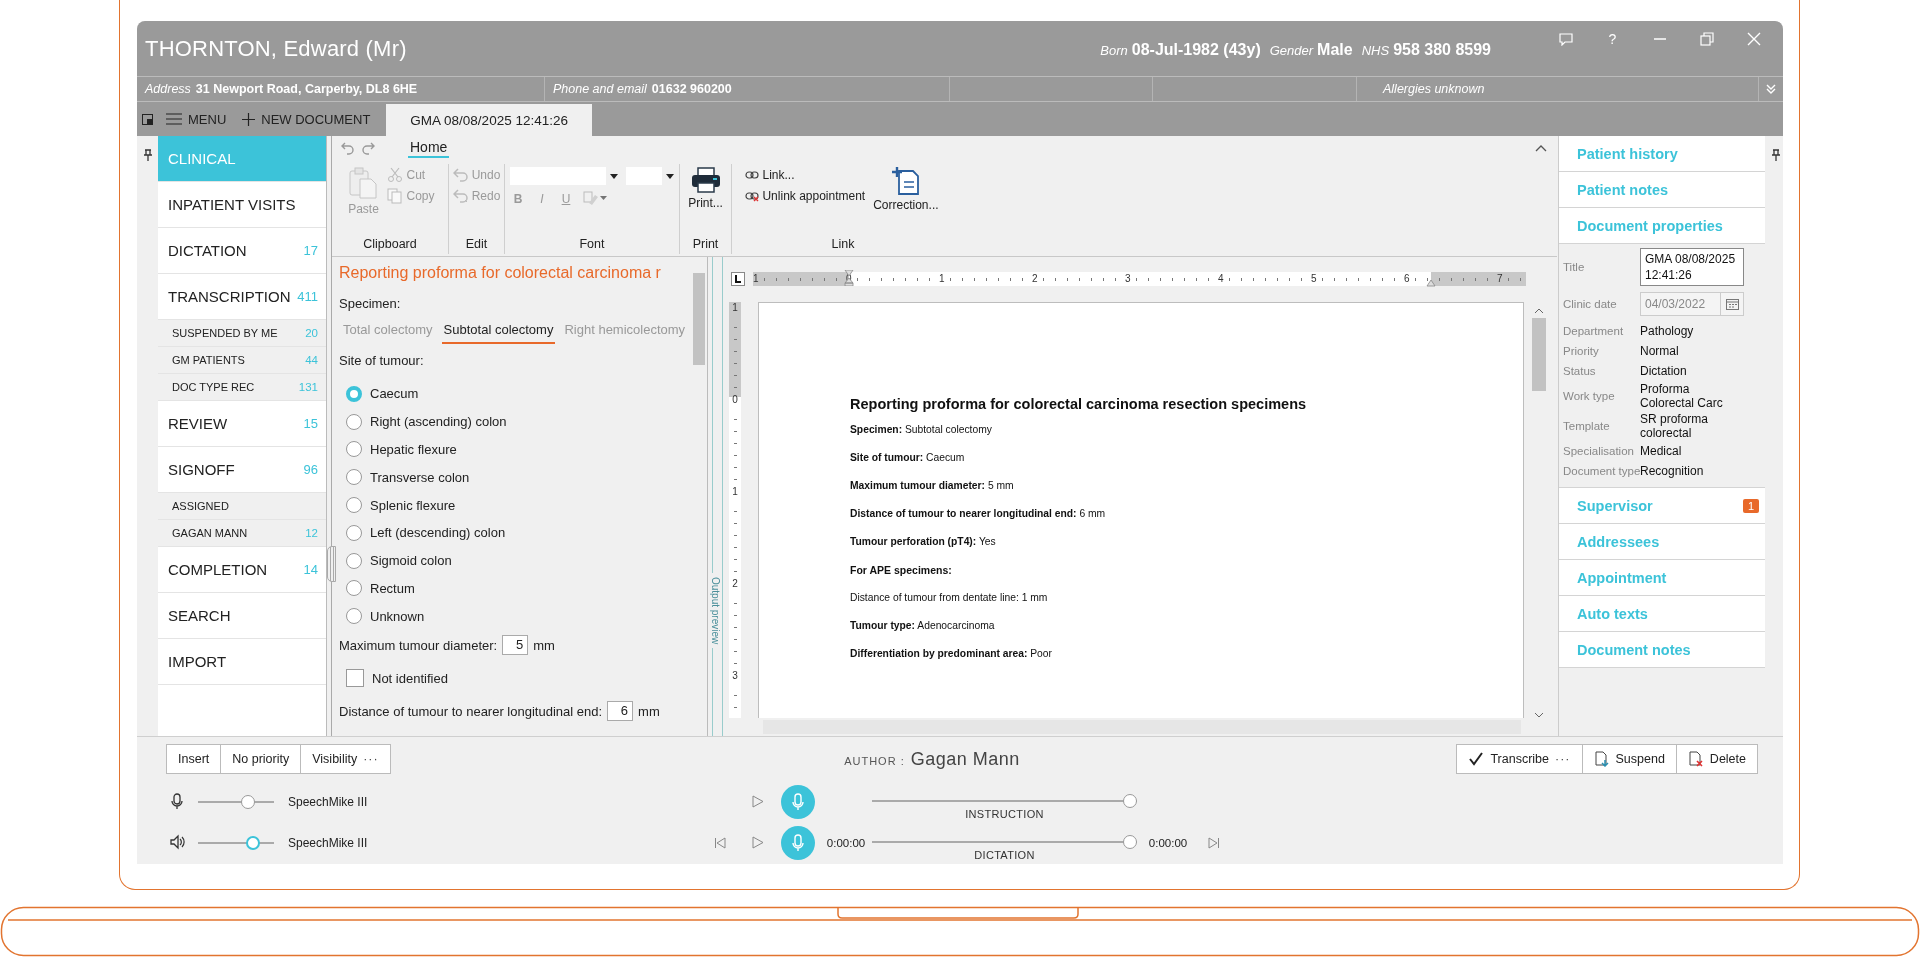 The image size is (1920, 957). I want to click on document-line: Site of tumour: Caecum, so click(908, 458).